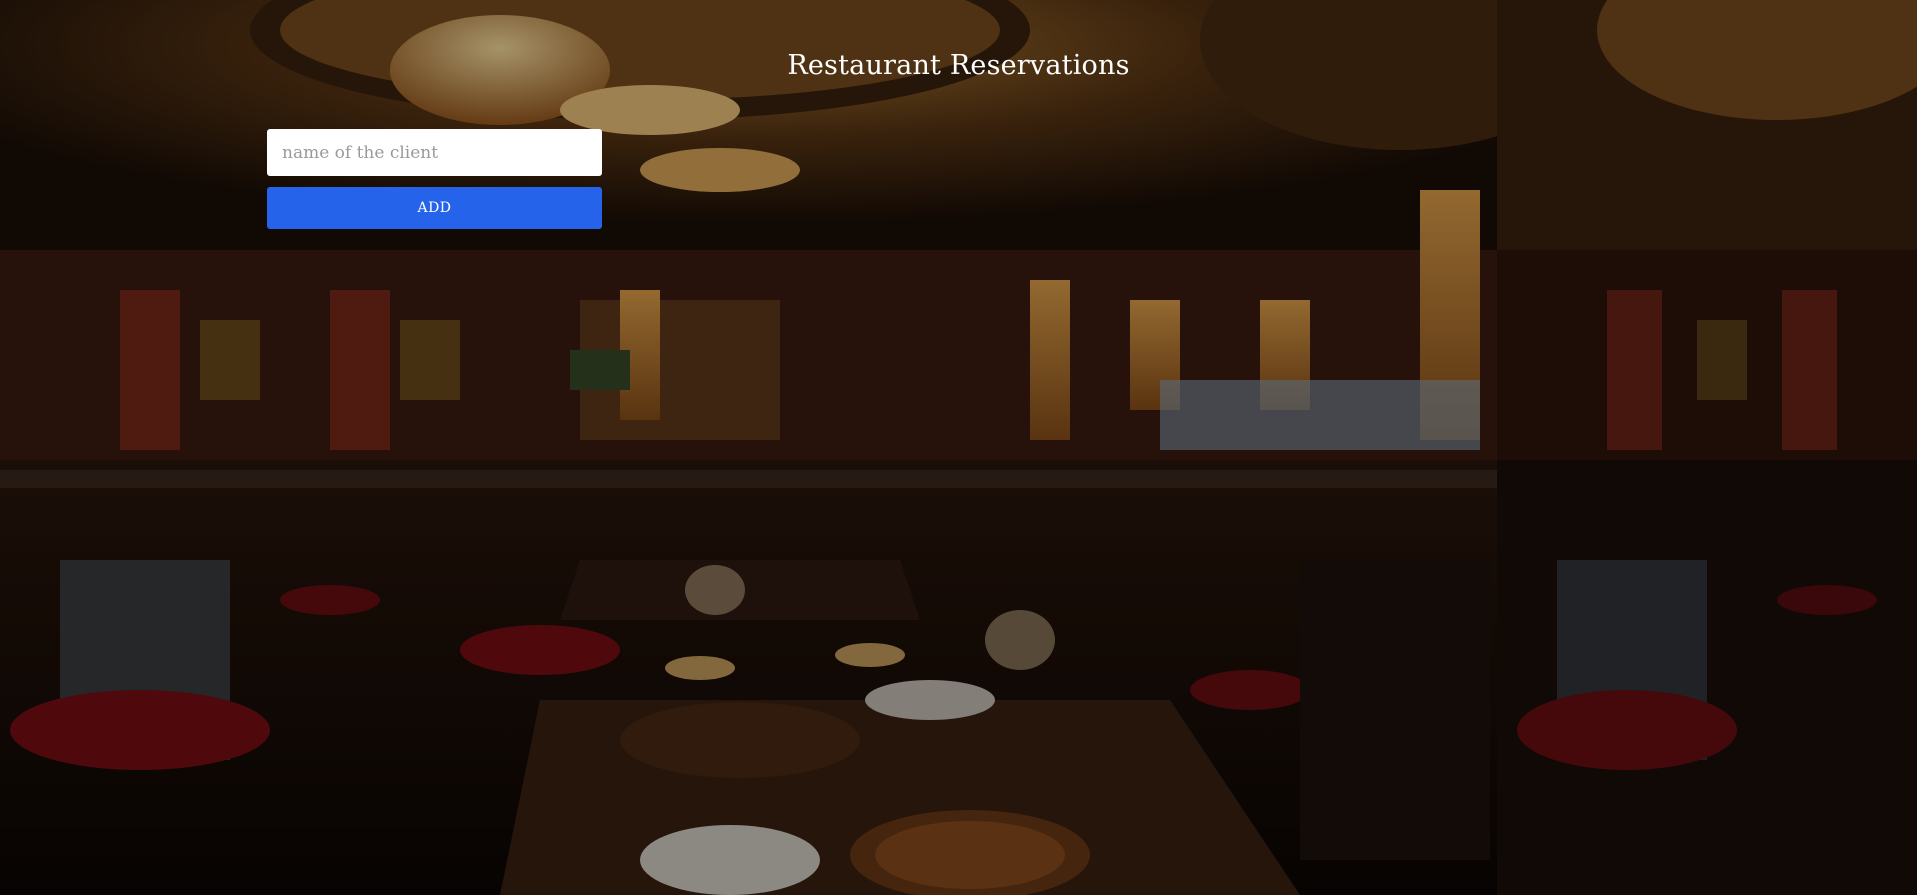 Image resolution: width=1917 pixels, height=895 pixels. Describe the element at coordinates (434, 152) in the screenshot. I see `client-name-input` at that location.